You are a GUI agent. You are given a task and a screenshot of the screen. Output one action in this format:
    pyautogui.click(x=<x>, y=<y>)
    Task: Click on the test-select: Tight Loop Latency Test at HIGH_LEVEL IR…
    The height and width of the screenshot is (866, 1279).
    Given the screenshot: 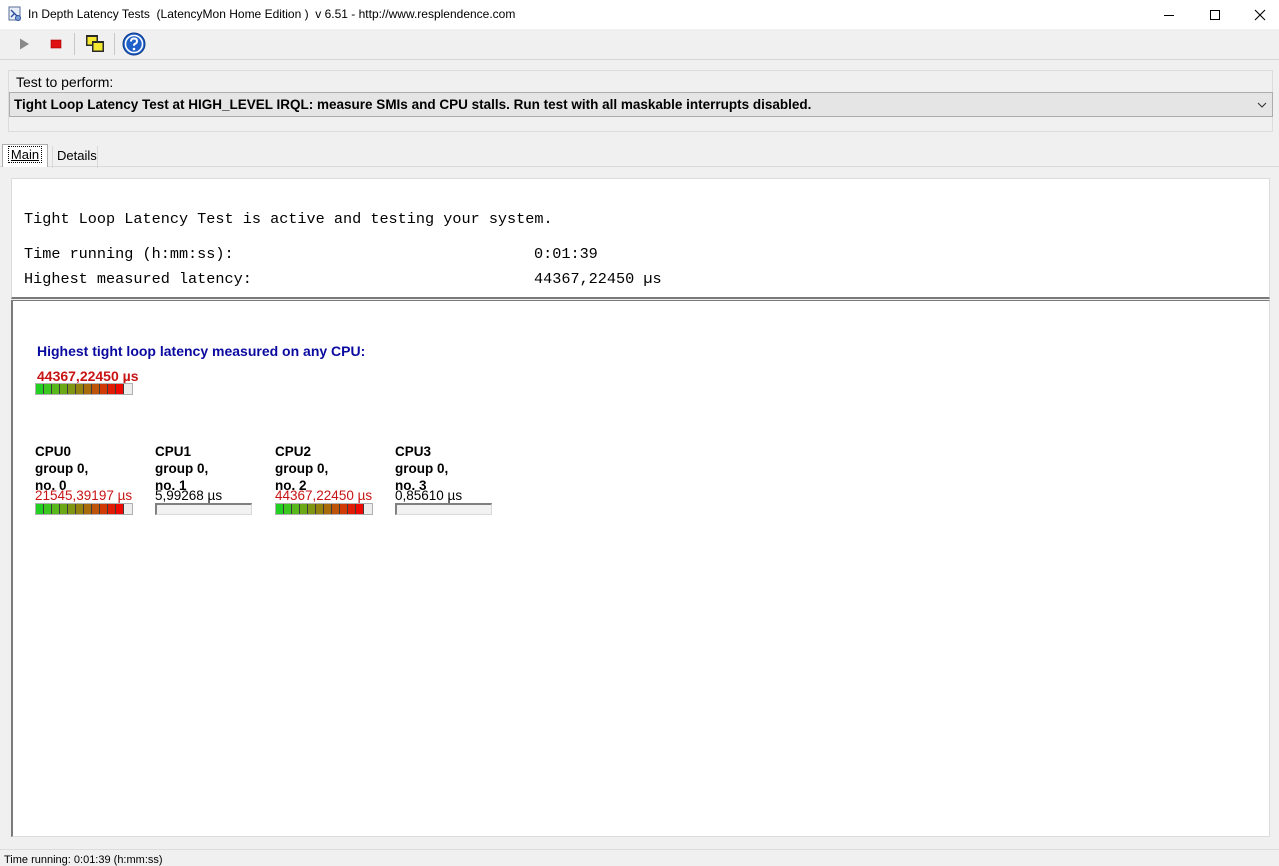 What is the action you would take?
    pyautogui.click(x=641, y=104)
    